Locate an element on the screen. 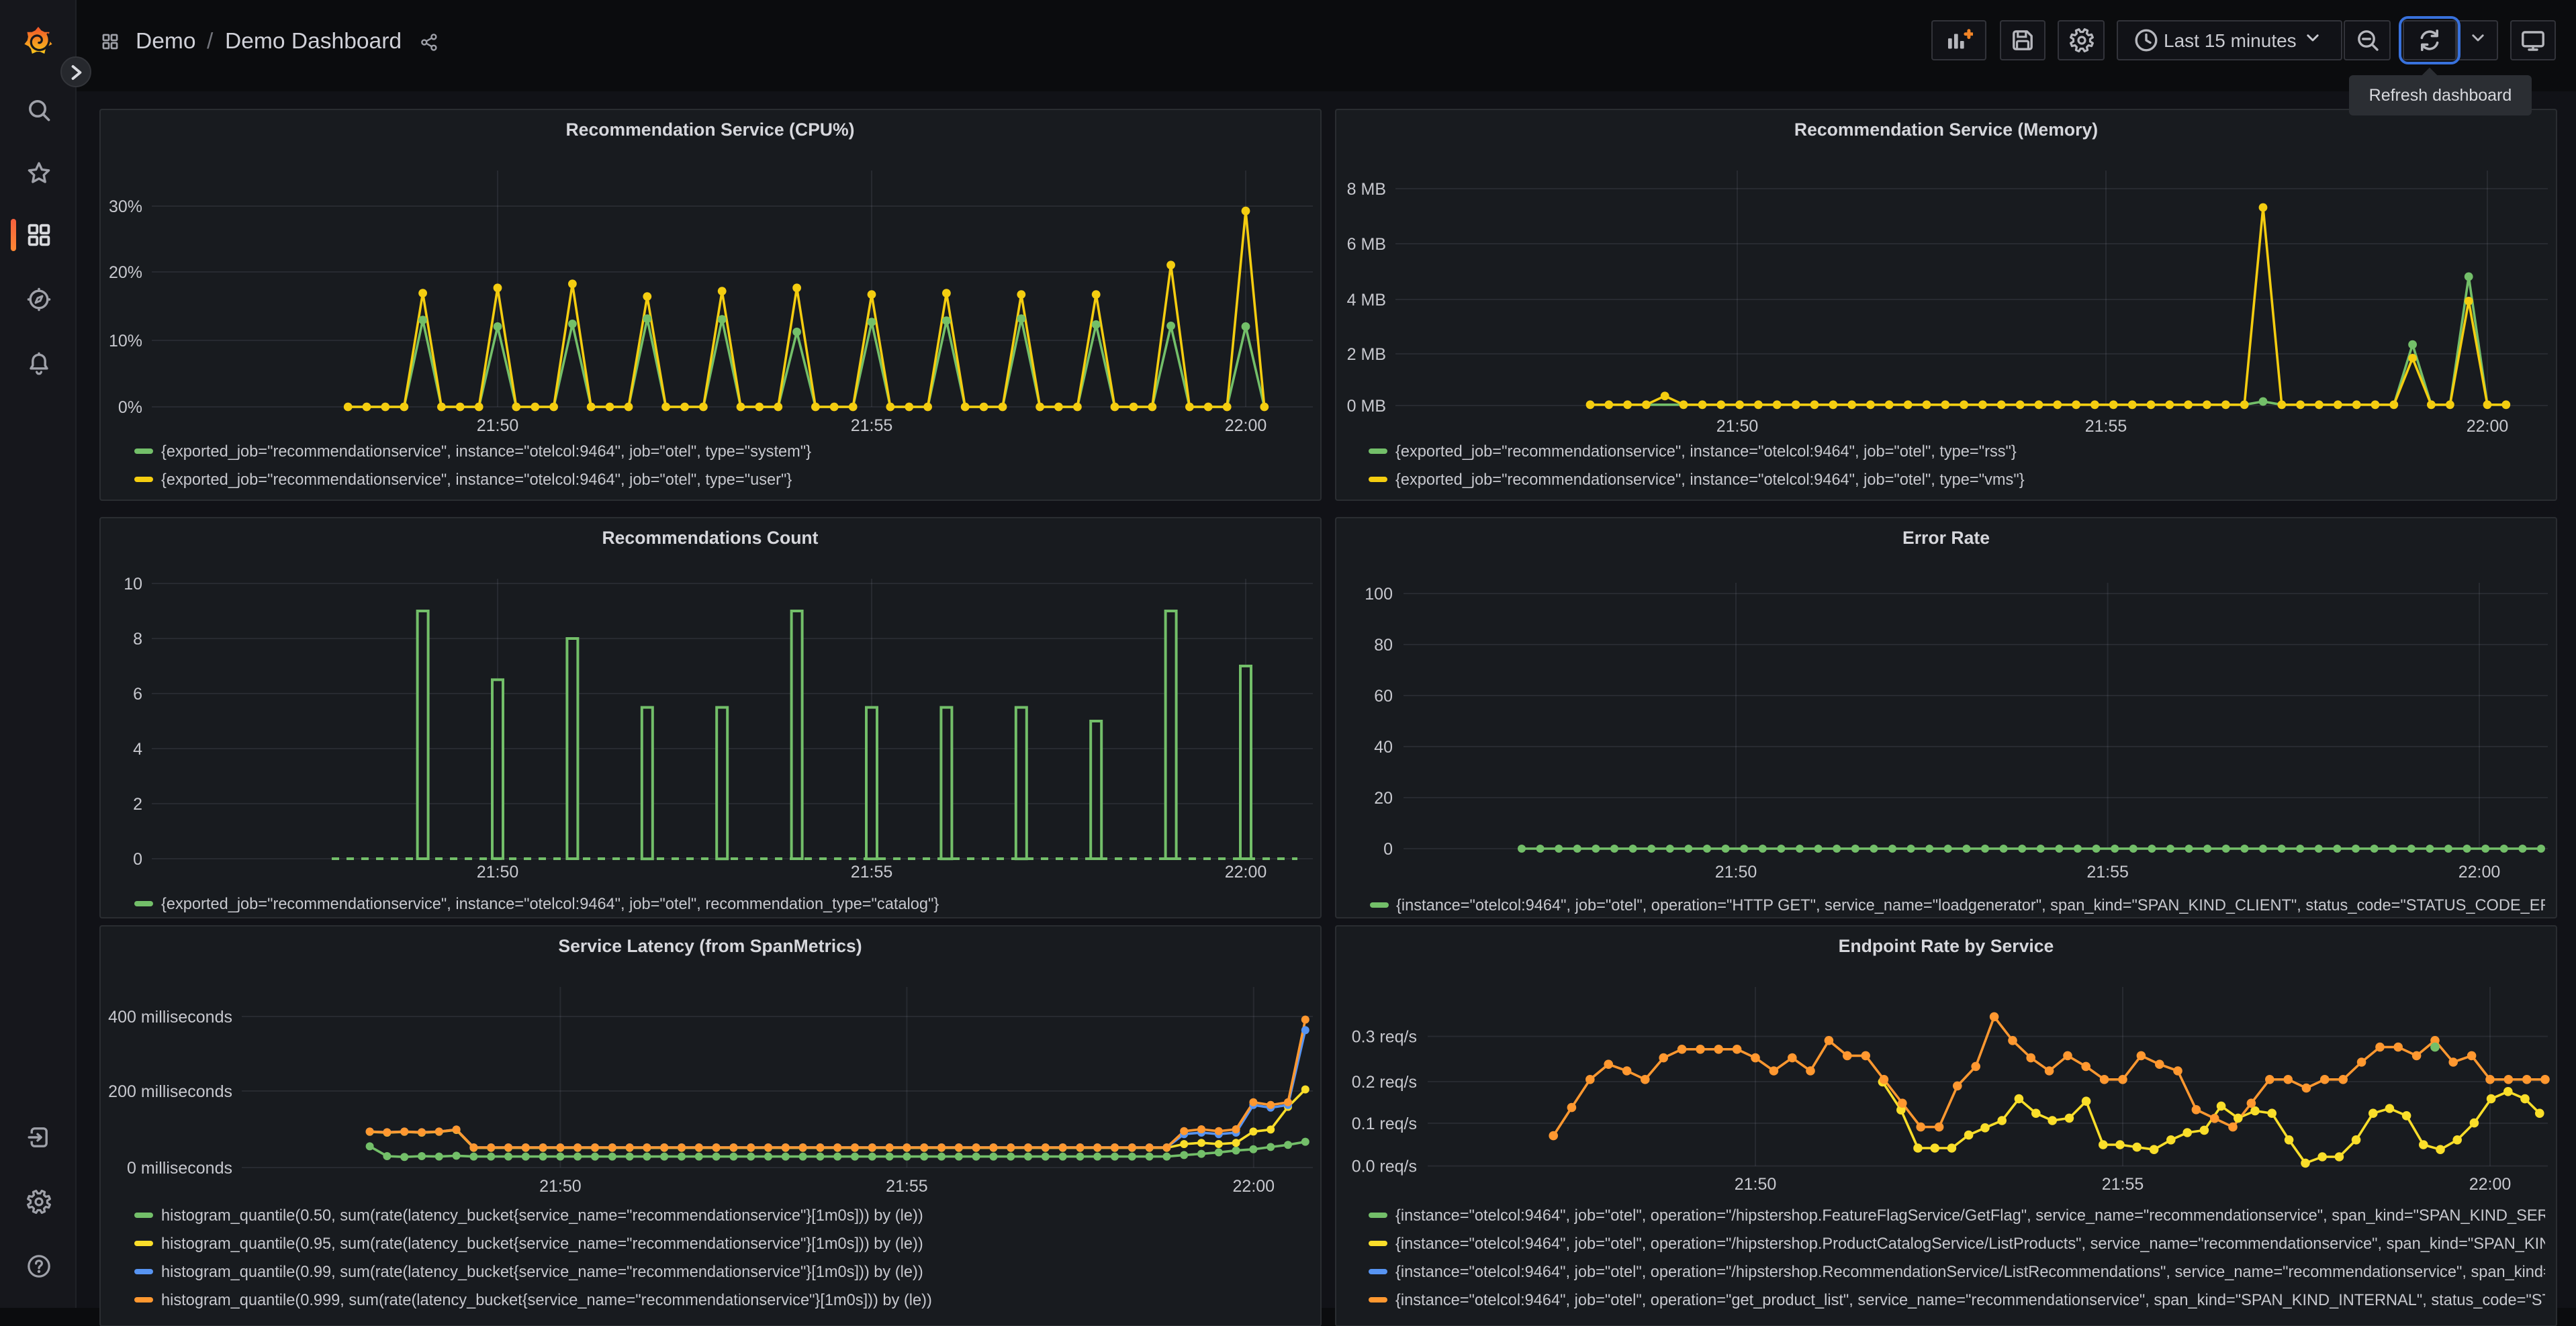 The width and height of the screenshot is (2576, 1326). svg-text: 0.1 req/s is located at coordinates (1384, 1123).